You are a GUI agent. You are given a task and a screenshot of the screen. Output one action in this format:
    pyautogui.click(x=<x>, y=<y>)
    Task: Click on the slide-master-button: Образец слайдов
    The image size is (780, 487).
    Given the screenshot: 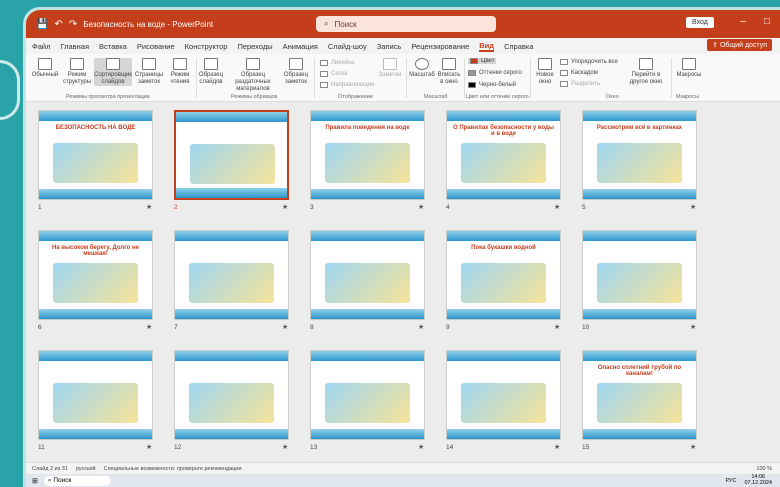 What is the action you would take?
    pyautogui.click(x=211, y=72)
    